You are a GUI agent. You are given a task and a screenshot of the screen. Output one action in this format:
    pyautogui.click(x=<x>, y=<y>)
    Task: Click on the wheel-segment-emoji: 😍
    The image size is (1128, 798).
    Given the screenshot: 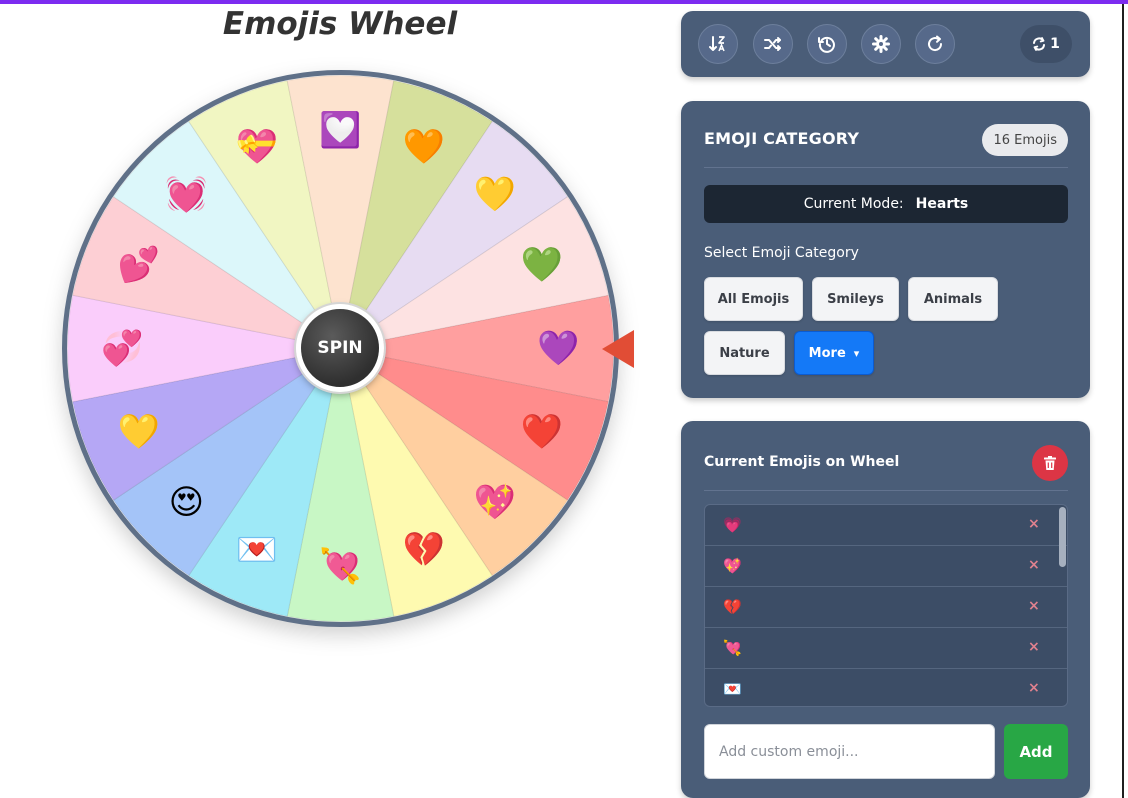 What is the action you would take?
    pyautogui.click(x=186, y=503)
    